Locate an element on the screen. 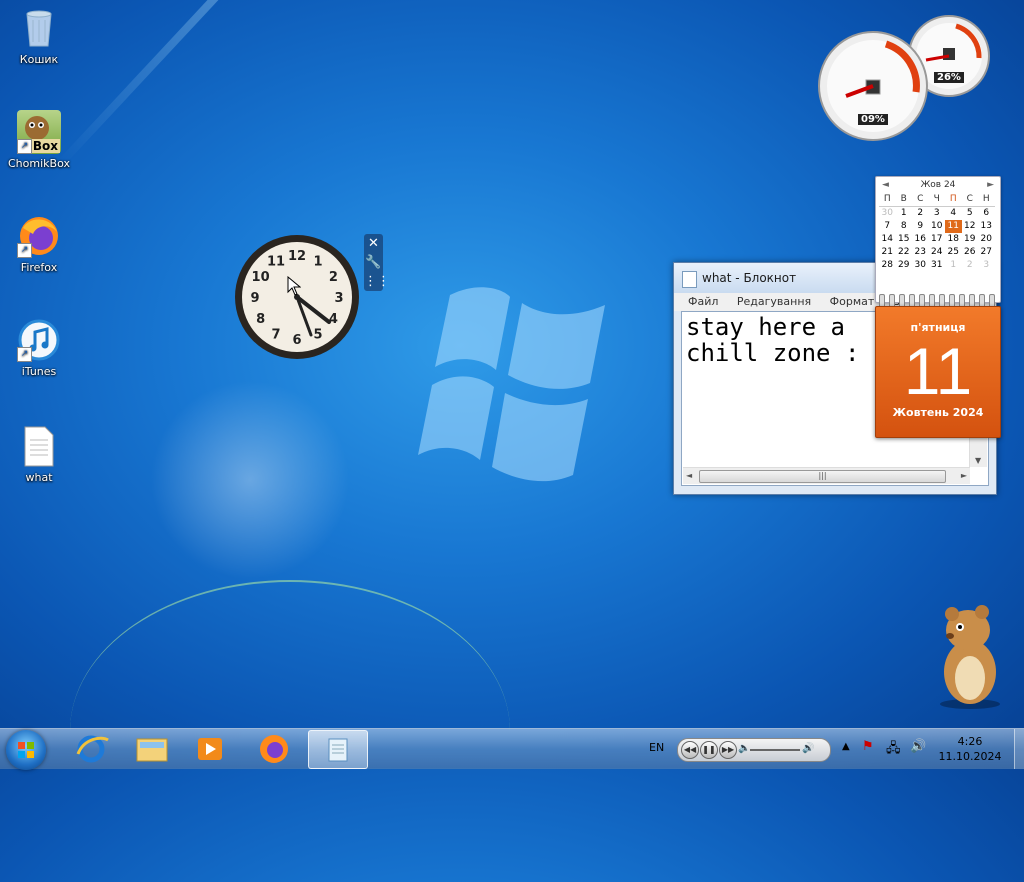  calendar-day-cell: 8 is located at coordinates (904, 226).